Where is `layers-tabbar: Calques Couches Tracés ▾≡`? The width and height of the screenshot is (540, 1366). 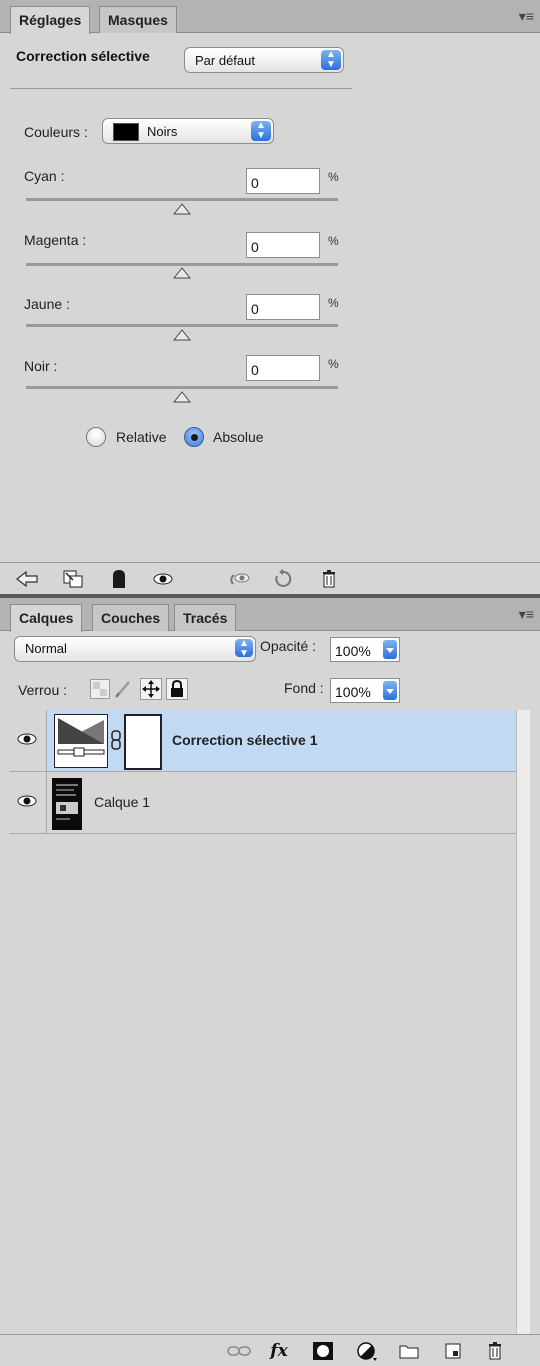
layers-tabbar: Calques Couches Tracés ▾≡ is located at coordinates (270, 615).